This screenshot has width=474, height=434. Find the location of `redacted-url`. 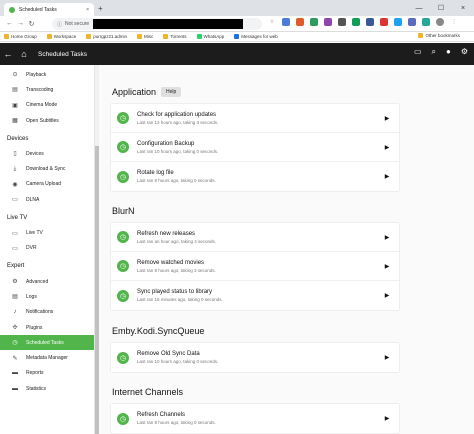

redacted-url is located at coordinates (168, 24).